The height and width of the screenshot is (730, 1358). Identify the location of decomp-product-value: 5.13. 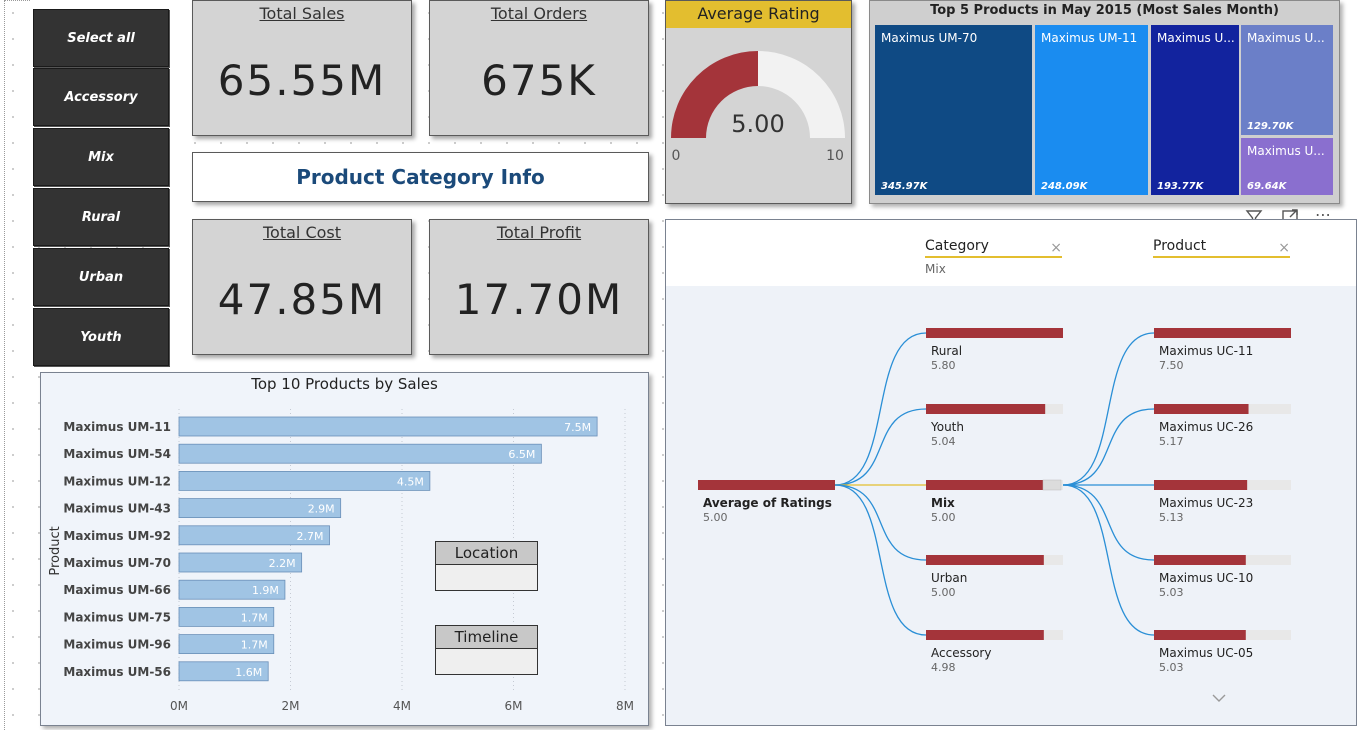
(1171, 517).